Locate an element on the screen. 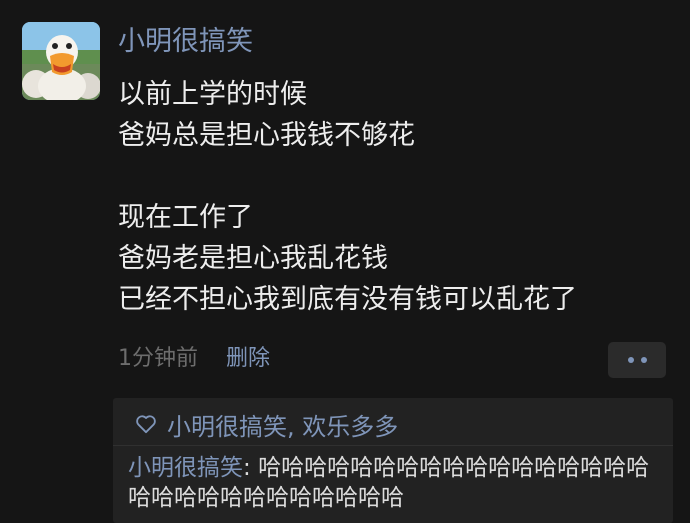 The width and height of the screenshot is (690, 523). post-line-blank is located at coordinates (398, 176).